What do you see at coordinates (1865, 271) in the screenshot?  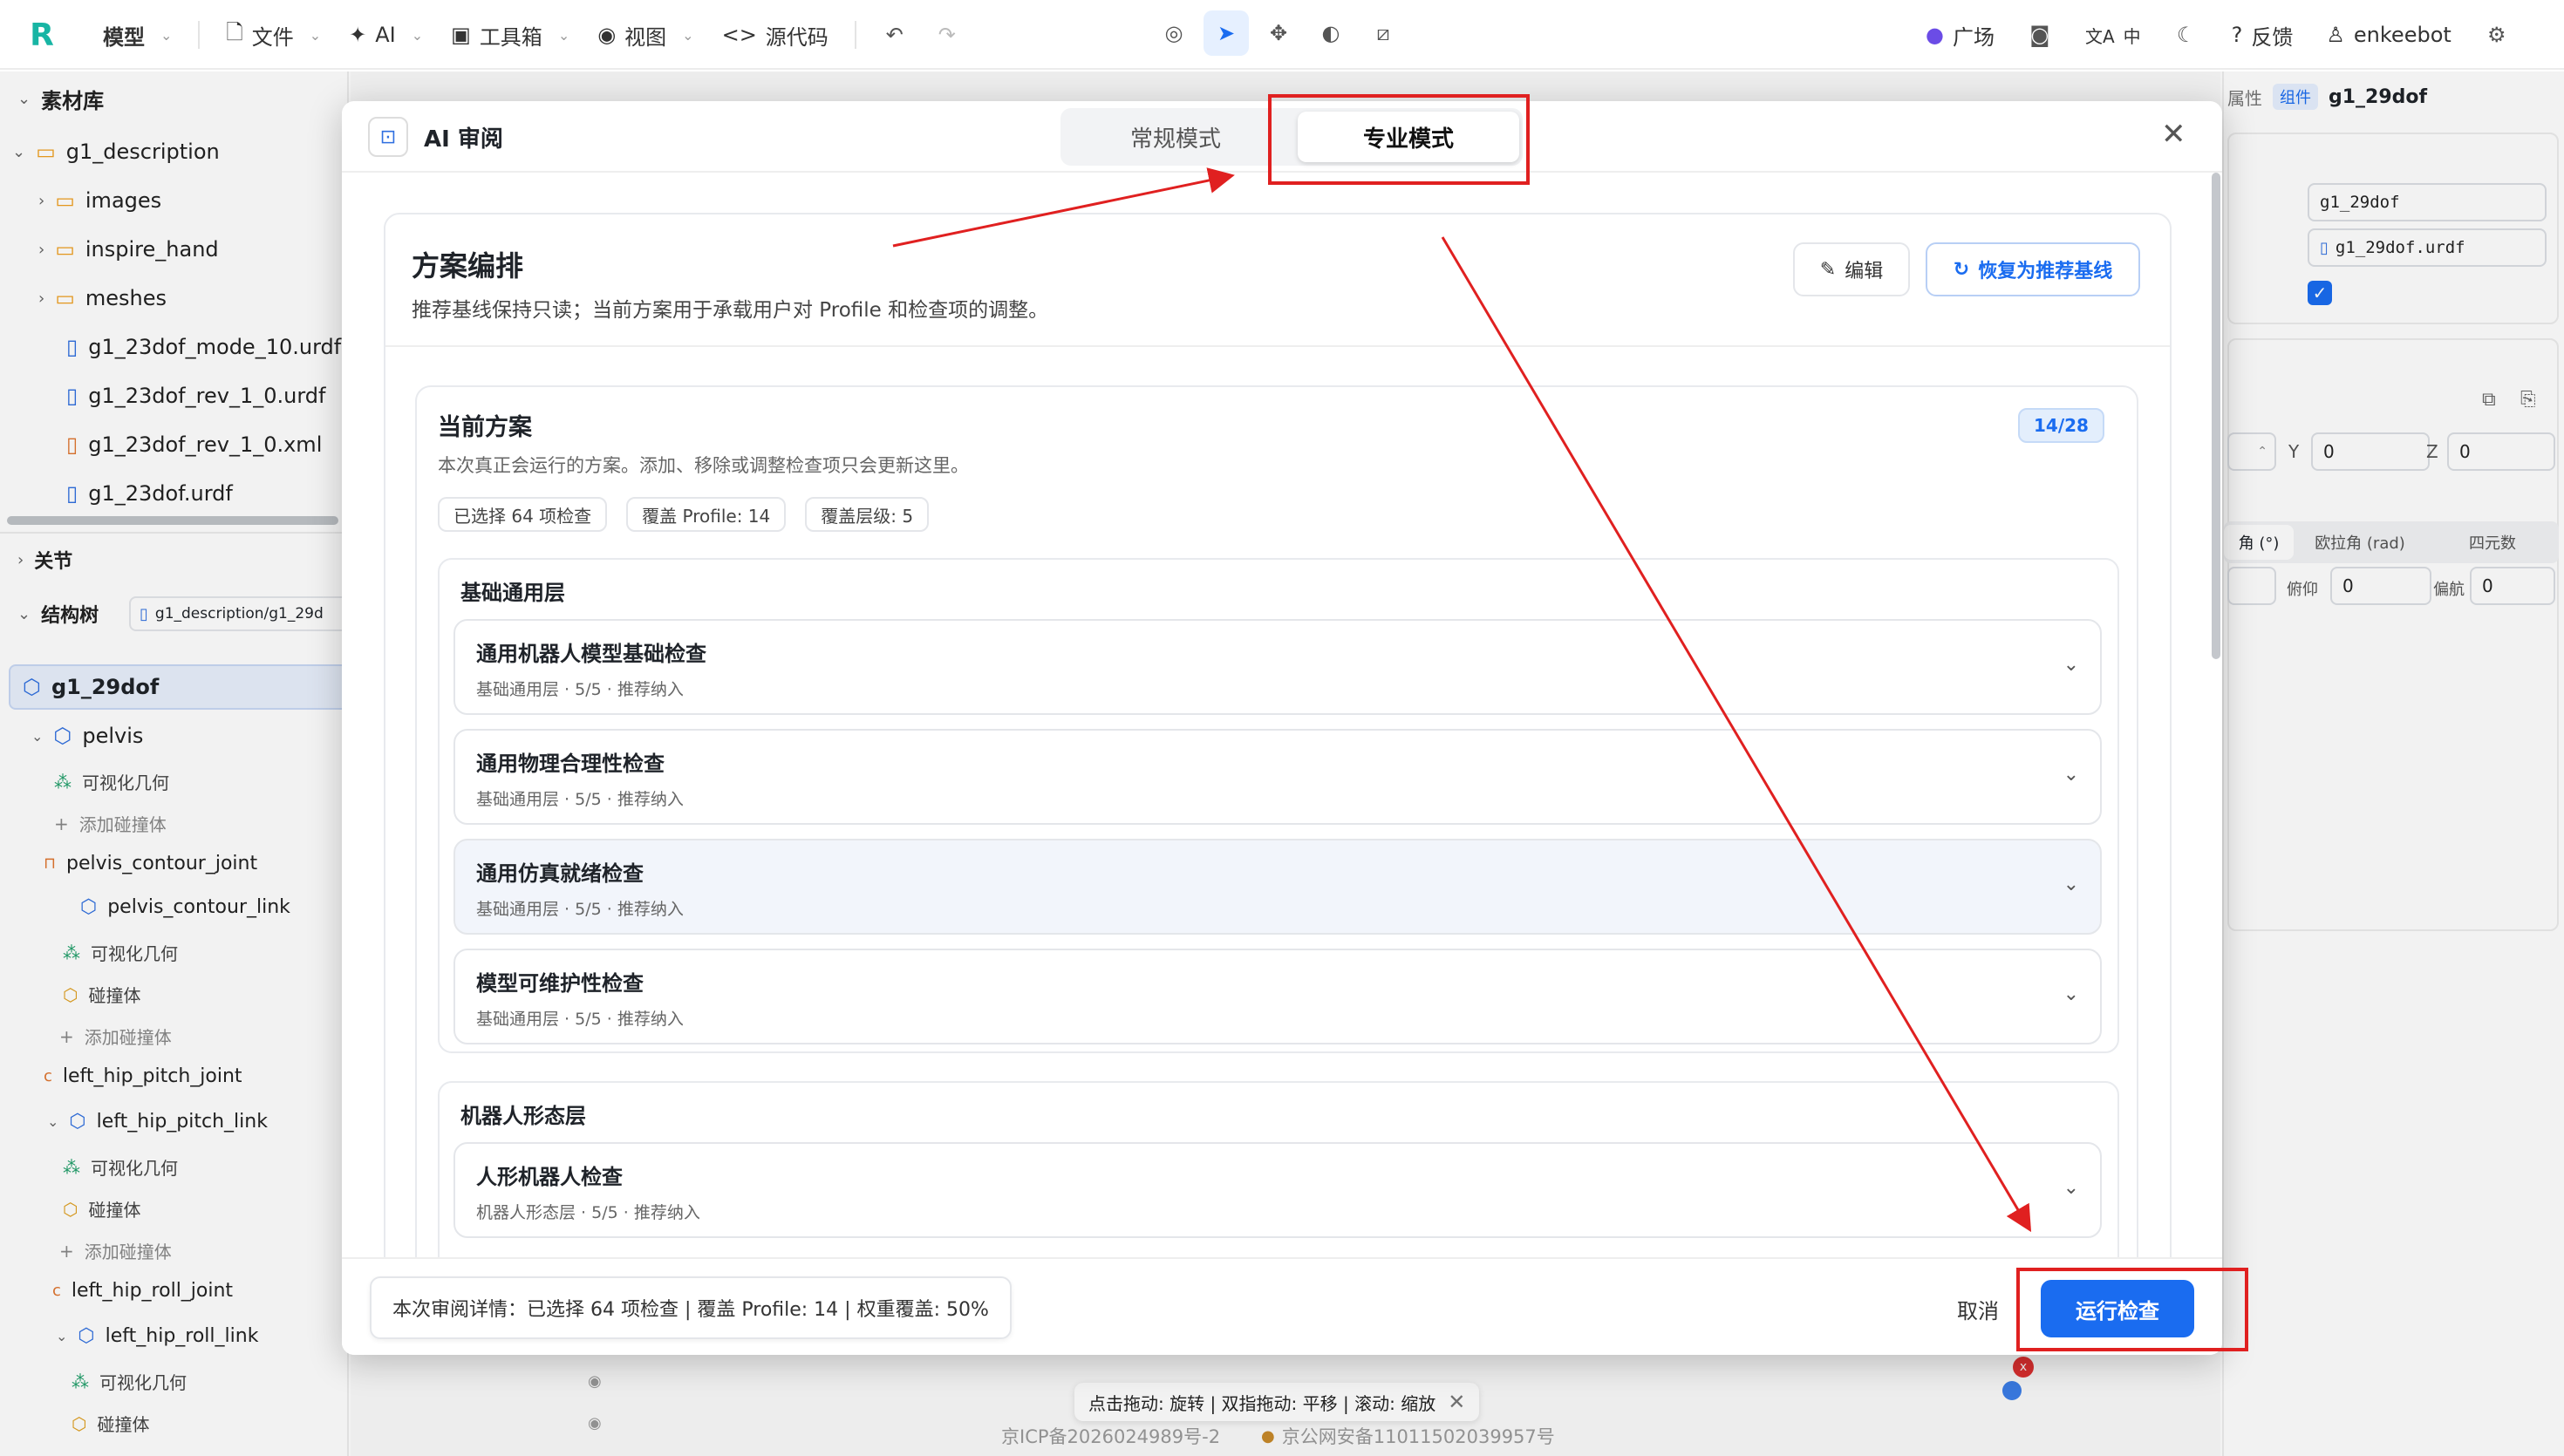 I see `edit-label: 编辑` at bounding box center [1865, 271].